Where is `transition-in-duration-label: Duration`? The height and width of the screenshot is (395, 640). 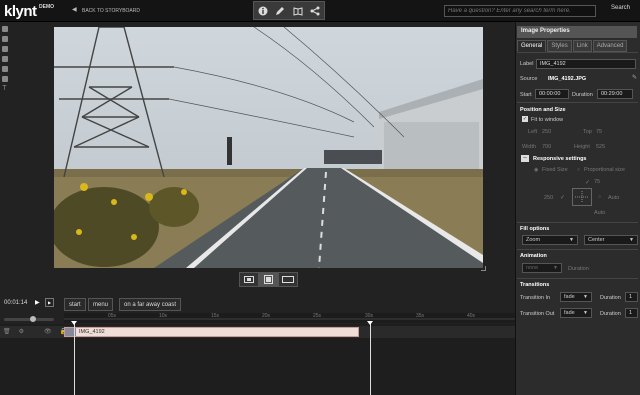 transition-in-duration-label: Duration is located at coordinates (610, 298).